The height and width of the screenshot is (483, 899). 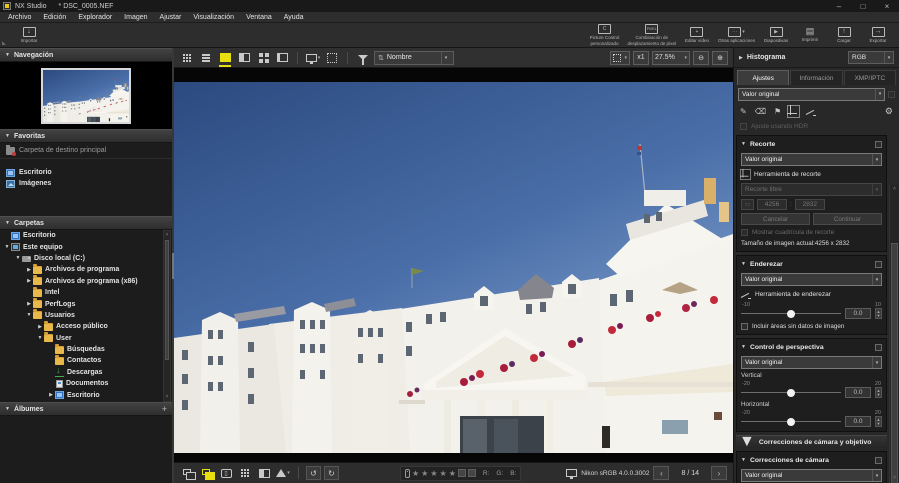 I want to click on tree-item-este-equipo: ▼ Este equipo, so click(x=86, y=246).